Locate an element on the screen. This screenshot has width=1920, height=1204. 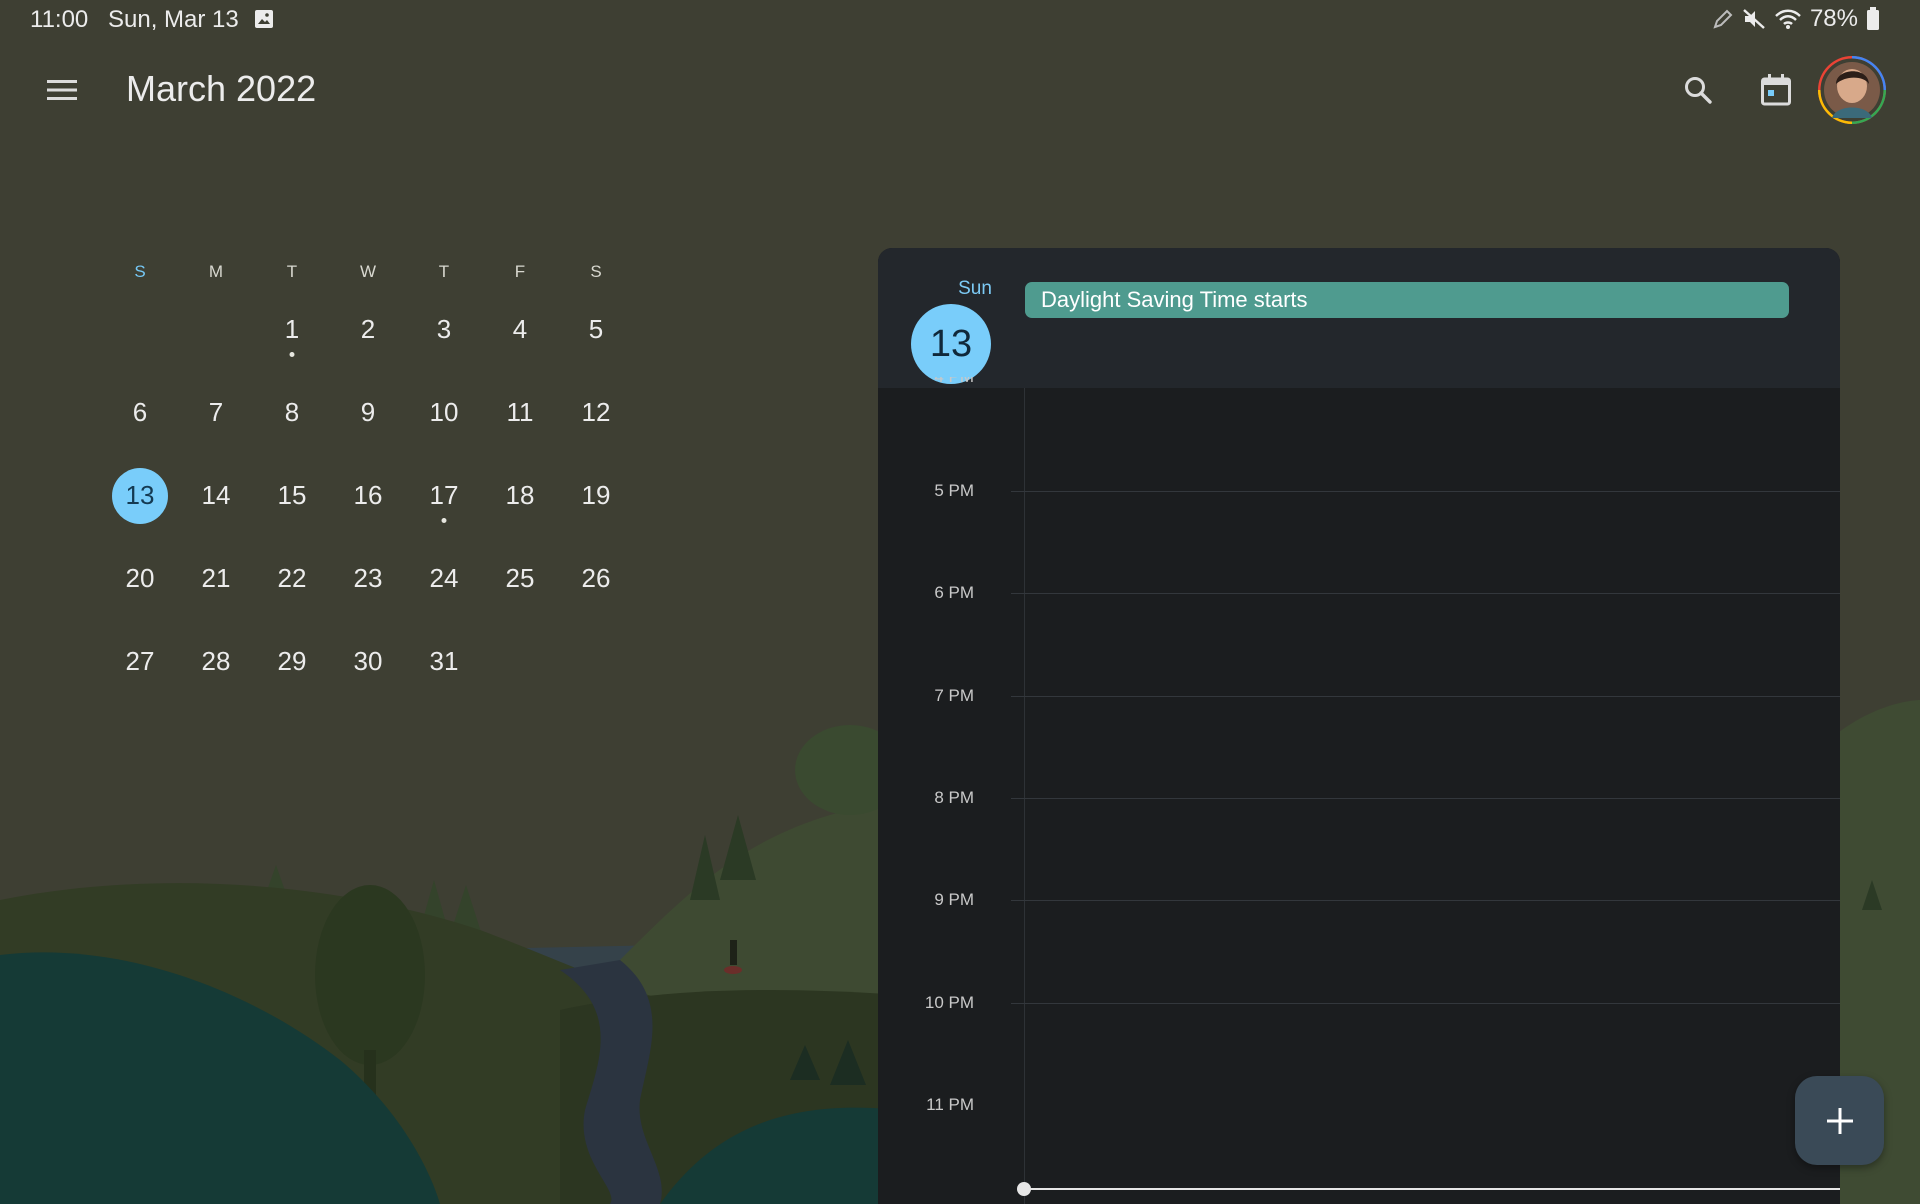
hour-label: 6 PM is located at coordinates (954, 592).